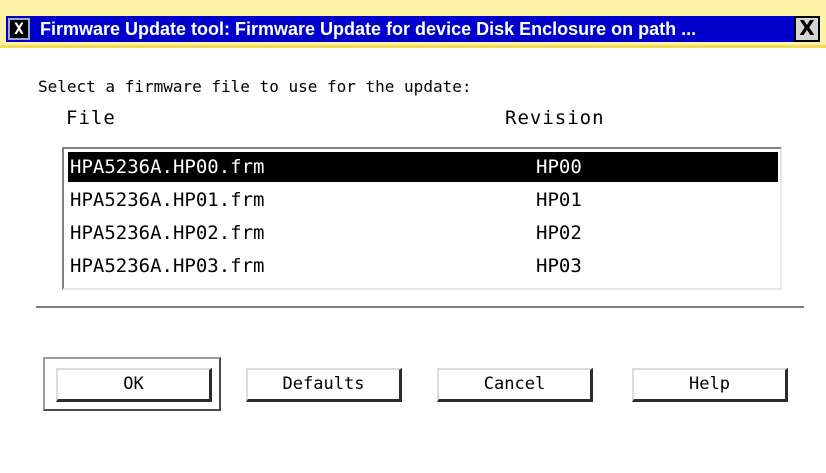  What do you see at coordinates (324, 385) in the screenshot?
I see `defaults-button: Defaults` at bounding box center [324, 385].